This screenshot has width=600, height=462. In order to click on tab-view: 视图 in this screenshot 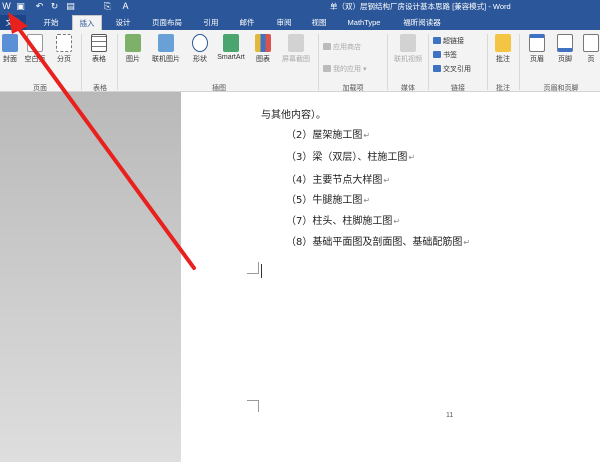, I will do `click(319, 22)`.